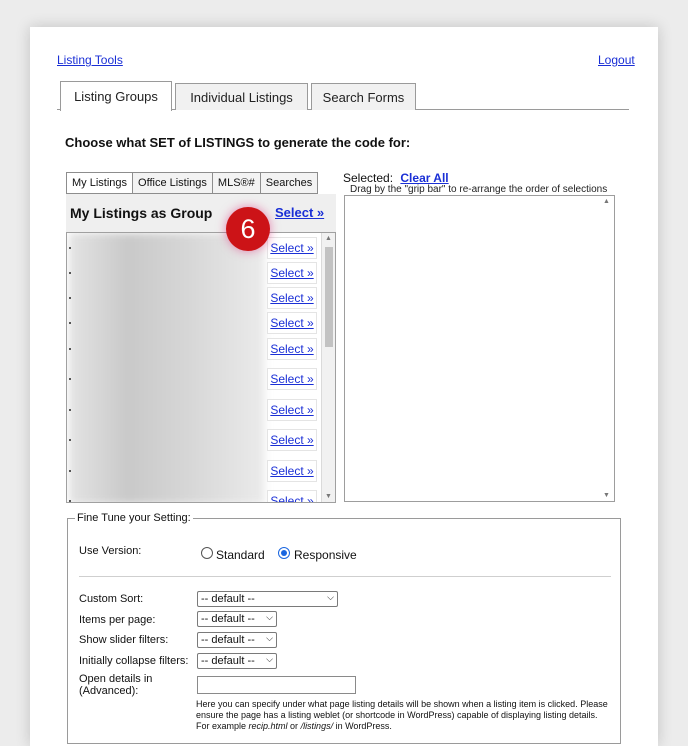 Image resolution: width=688 pixels, height=746 pixels. What do you see at coordinates (207, 553) in the screenshot?
I see `radio-standard` at bounding box center [207, 553].